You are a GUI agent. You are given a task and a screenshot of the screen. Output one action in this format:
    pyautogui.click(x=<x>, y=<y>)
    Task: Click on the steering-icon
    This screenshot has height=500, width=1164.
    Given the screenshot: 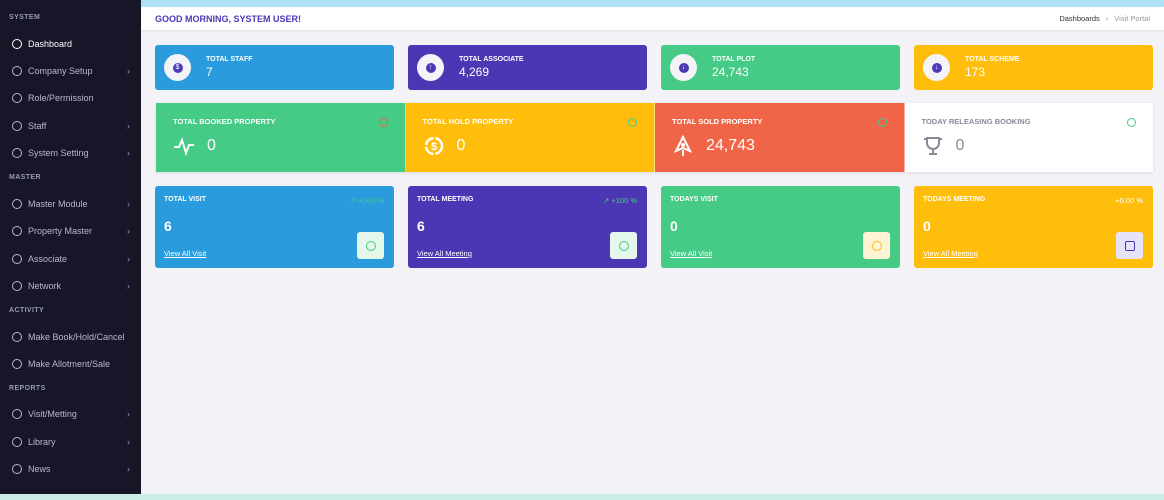 What is the action you would take?
    pyautogui.click(x=17, y=414)
    